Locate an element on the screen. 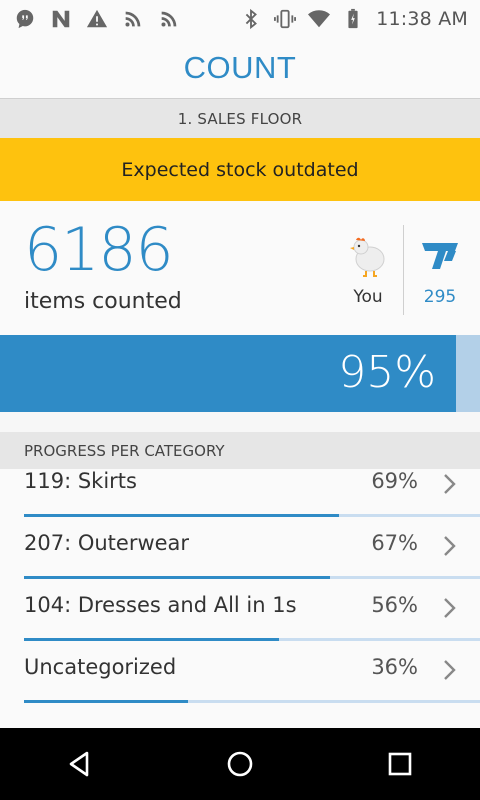 The width and height of the screenshot is (480, 800). warning-icon is located at coordinates (97, 19).